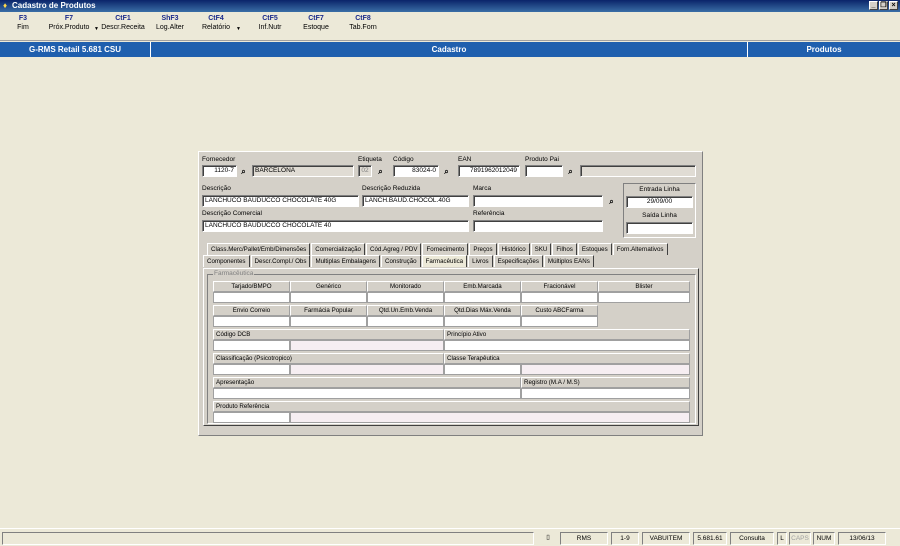 This screenshot has height=546, width=900. I want to click on codigo-field: 83024-0, so click(416, 171).